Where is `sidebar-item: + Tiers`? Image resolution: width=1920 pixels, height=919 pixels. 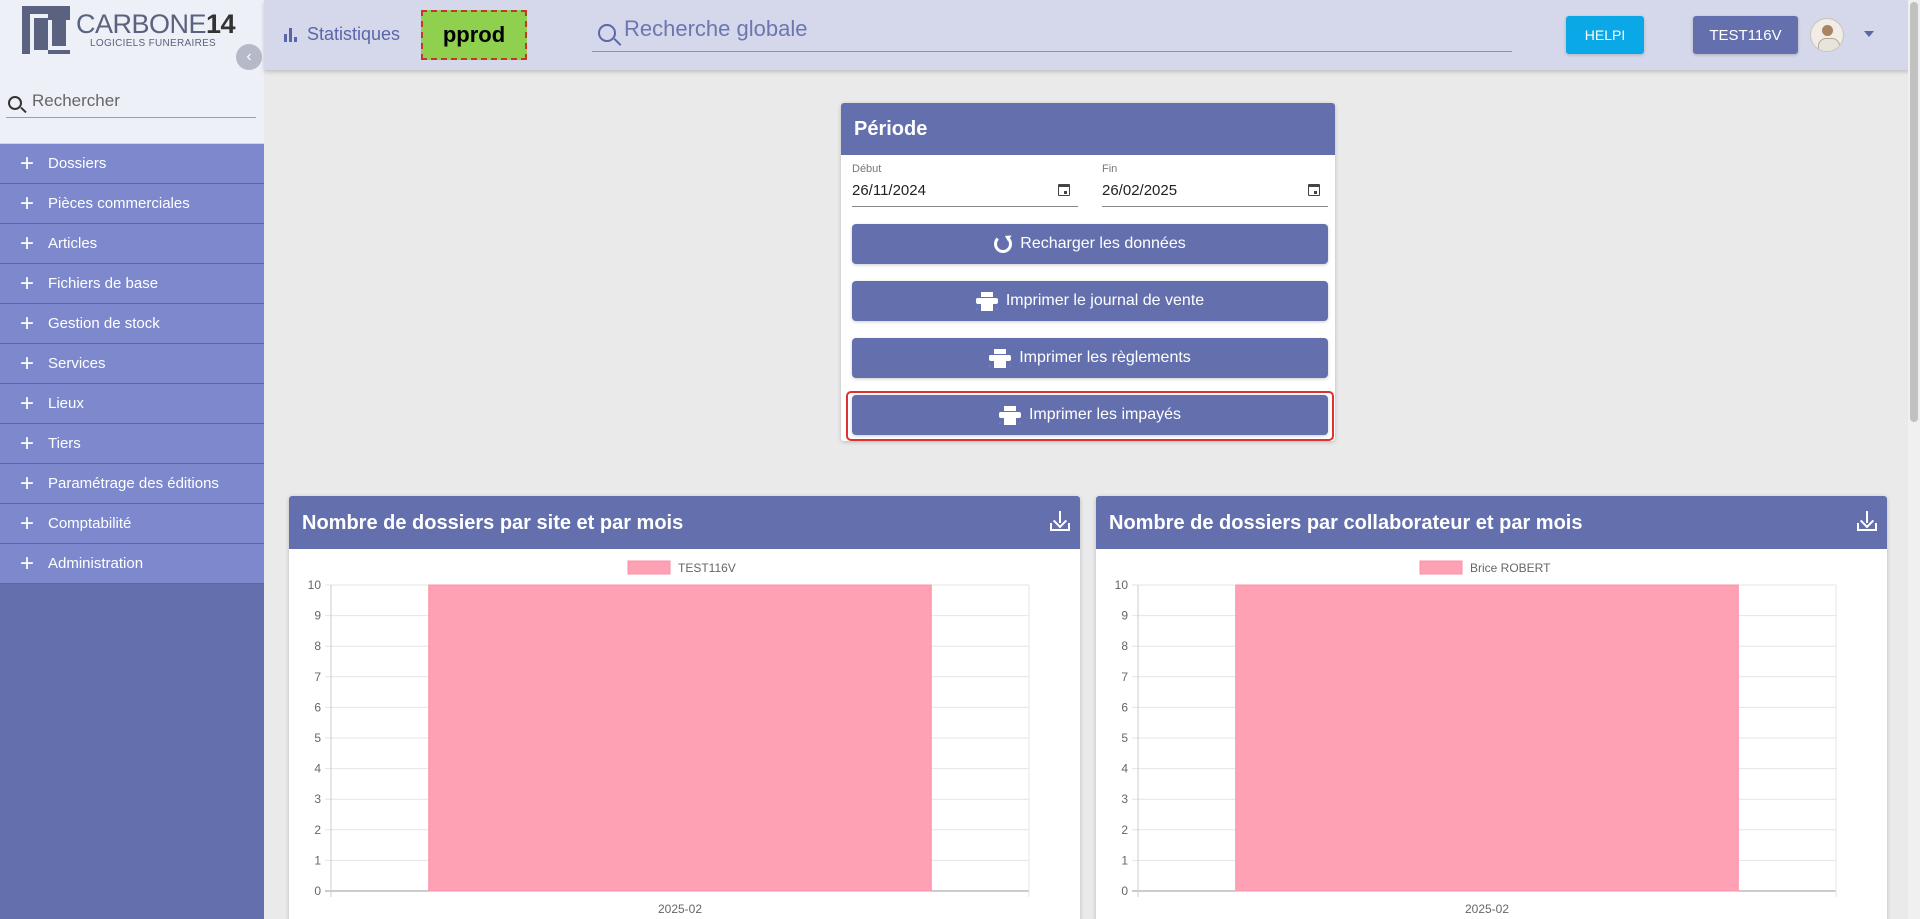
sidebar-item: + Tiers is located at coordinates (132, 444).